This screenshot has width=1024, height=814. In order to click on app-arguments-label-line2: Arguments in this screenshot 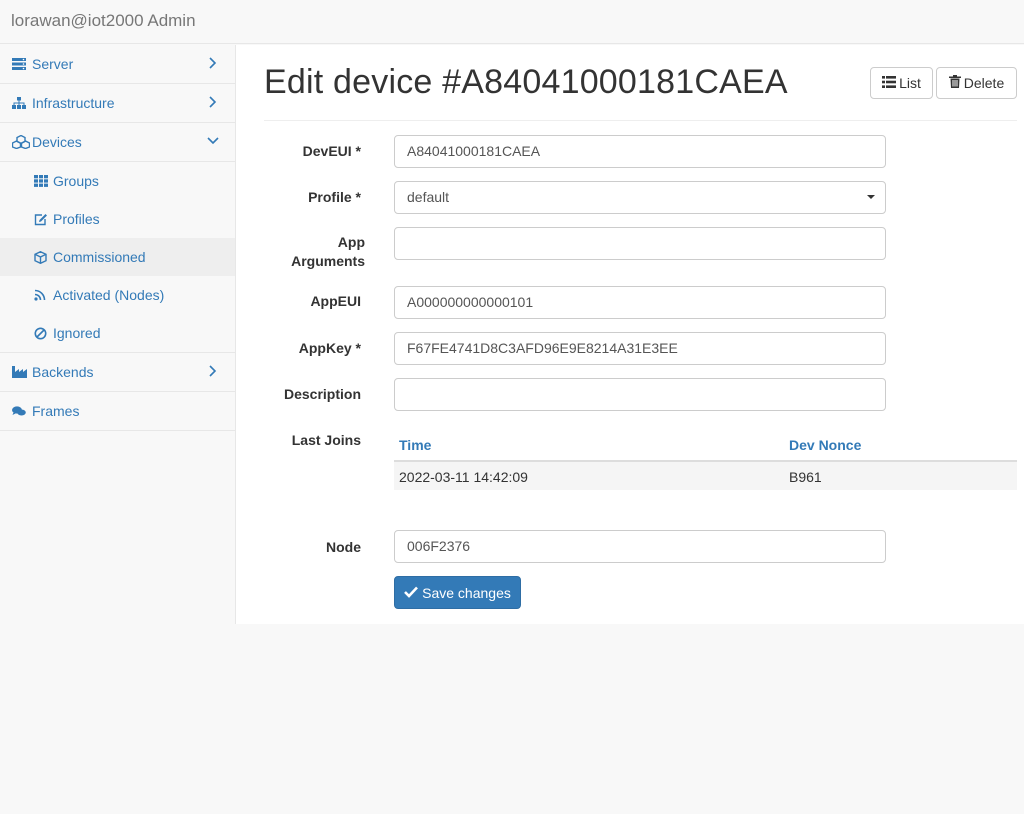, I will do `click(328, 261)`.